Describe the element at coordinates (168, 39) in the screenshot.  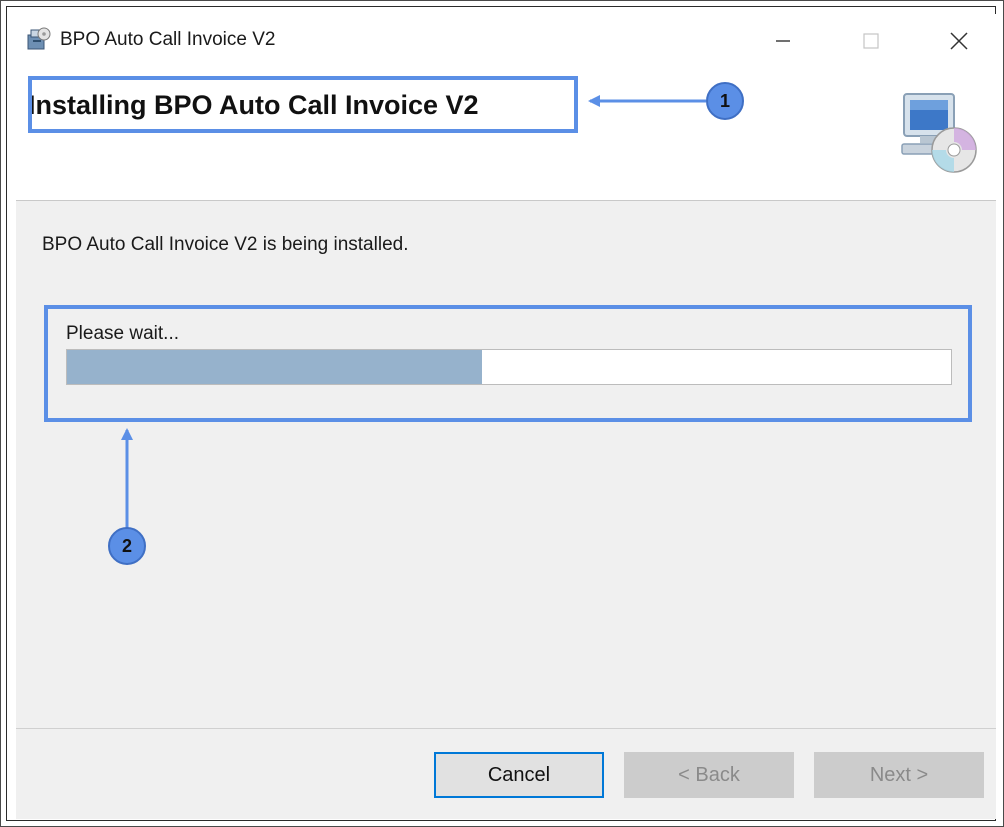
I see `window-title: BPO Auto Call Invoice V2` at that location.